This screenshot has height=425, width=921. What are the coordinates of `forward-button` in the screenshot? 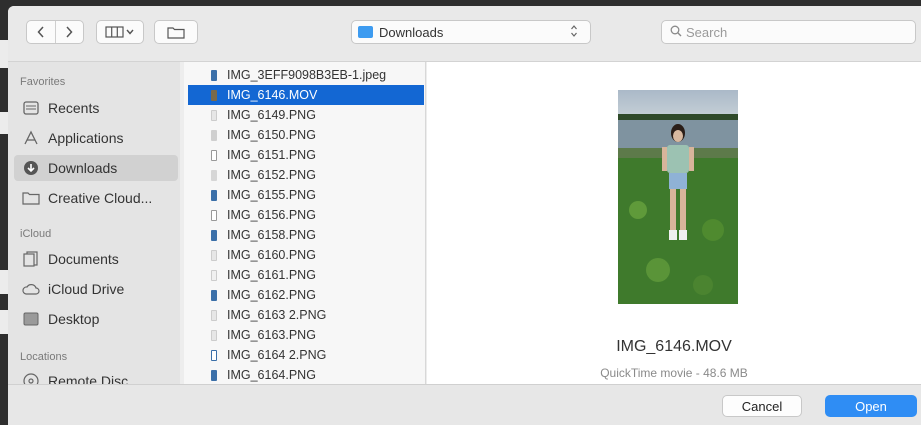 It's located at (70, 32).